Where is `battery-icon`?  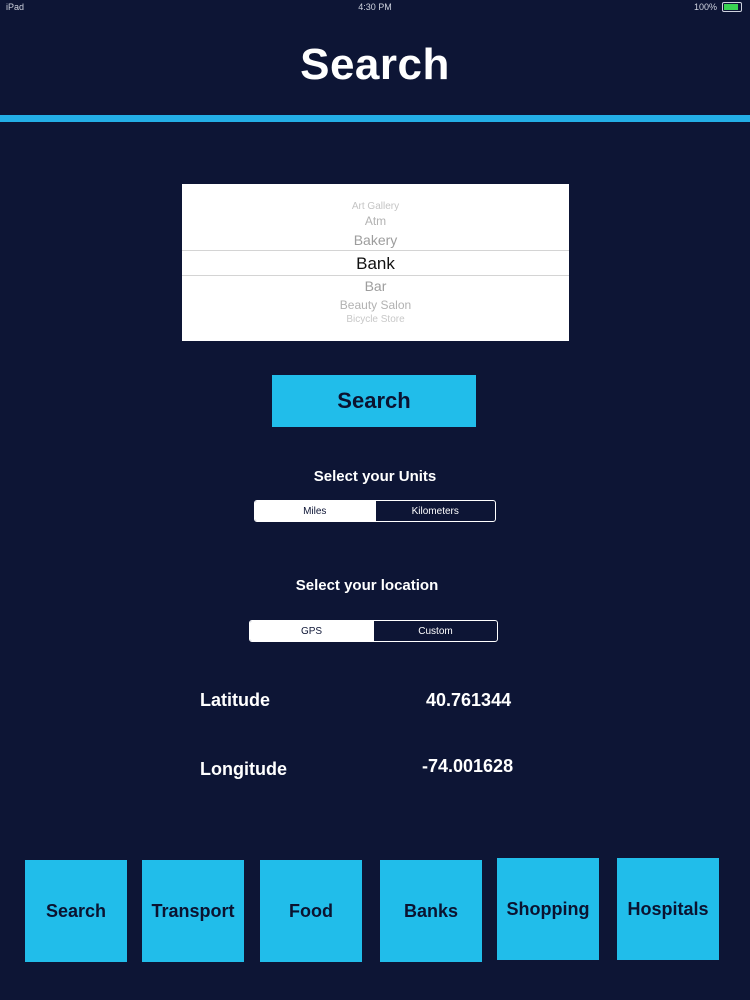 battery-icon is located at coordinates (732, 7).